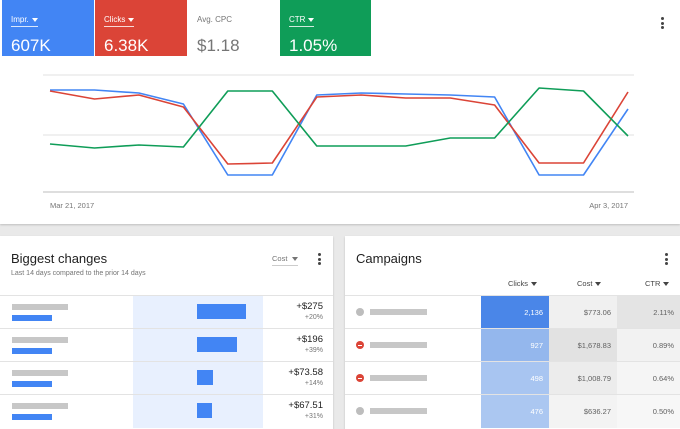 Image resolution: width=680 pixels, height=429 pixels. What do you see at coordinates (233, 28) in the screenshot?
I see `metric-tile-avg-cpc: Avg. CPC $1.18` at bounding box center [233, 28].